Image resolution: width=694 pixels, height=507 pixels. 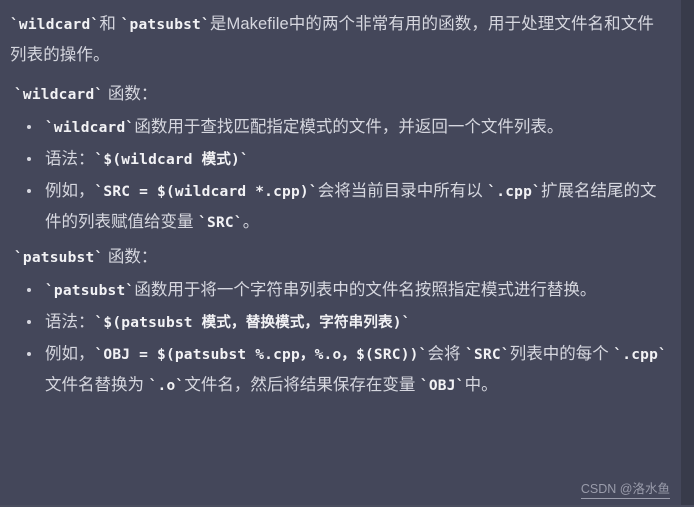 I want to click on heading-code-patsubst: `patsubst`, so click(x=59, y=258).